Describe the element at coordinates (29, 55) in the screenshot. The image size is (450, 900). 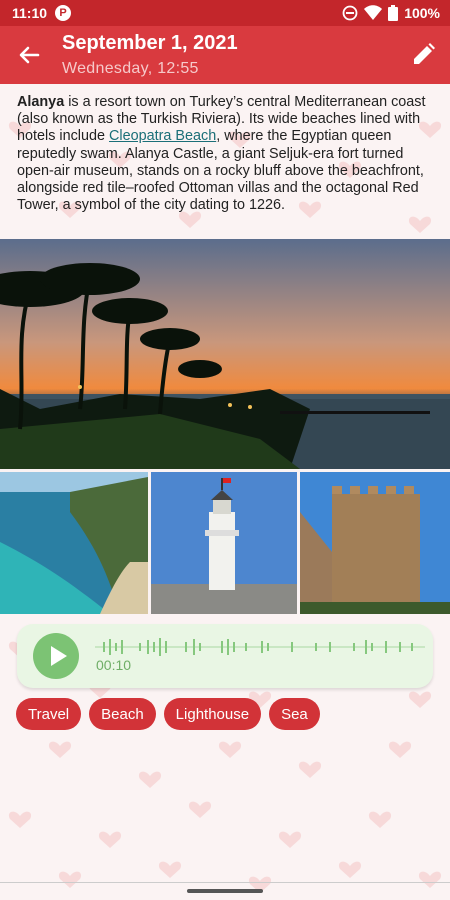
I see `back-arrow-icon` at that location.